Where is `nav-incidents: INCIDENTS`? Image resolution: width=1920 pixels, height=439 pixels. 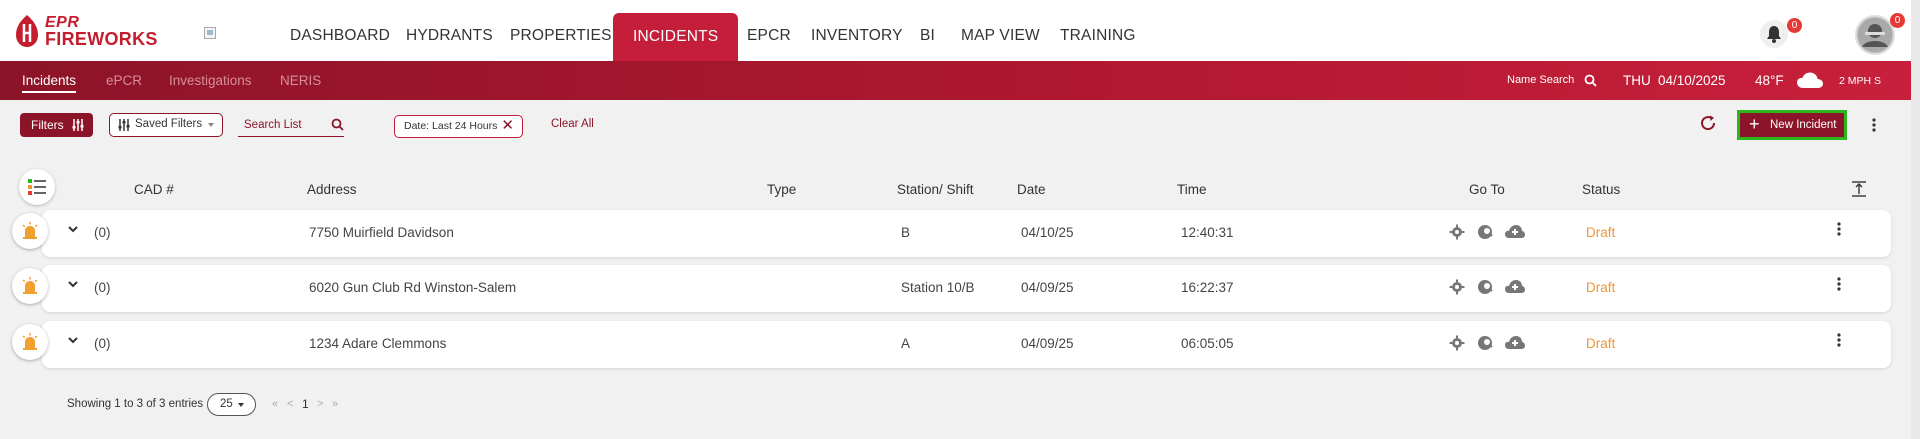 nav-incidents: INCIDENTS is located at coordinates (676, 37).